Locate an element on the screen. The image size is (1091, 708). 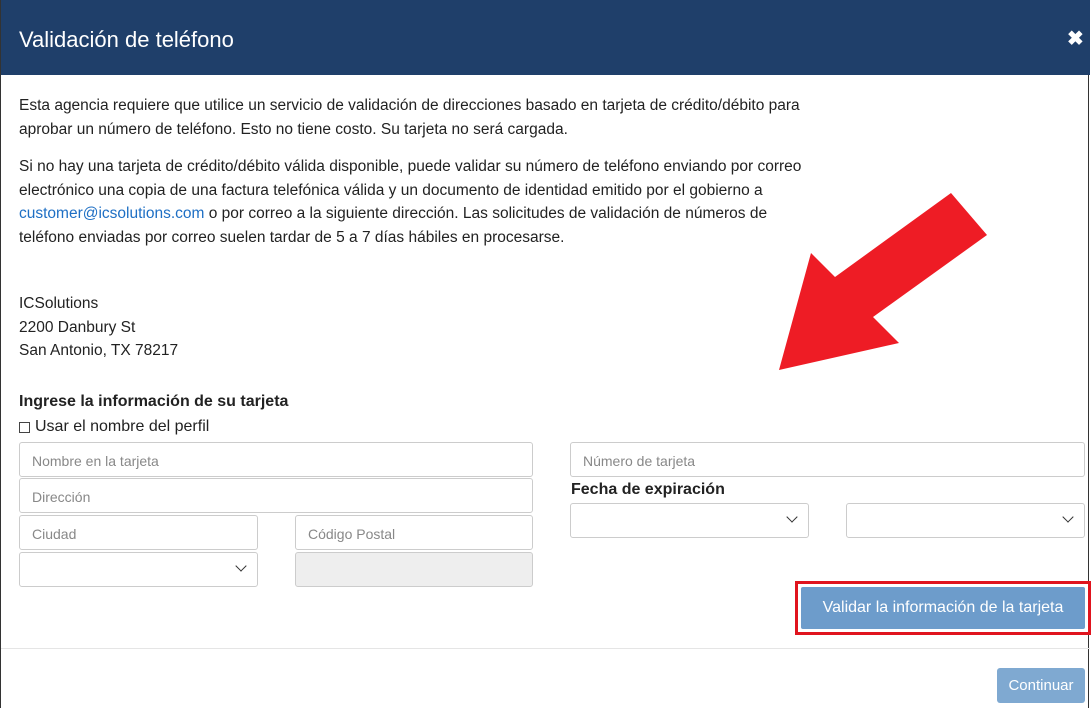
email-link: customer@icsolutions.com is located at coordinates (111, 213).